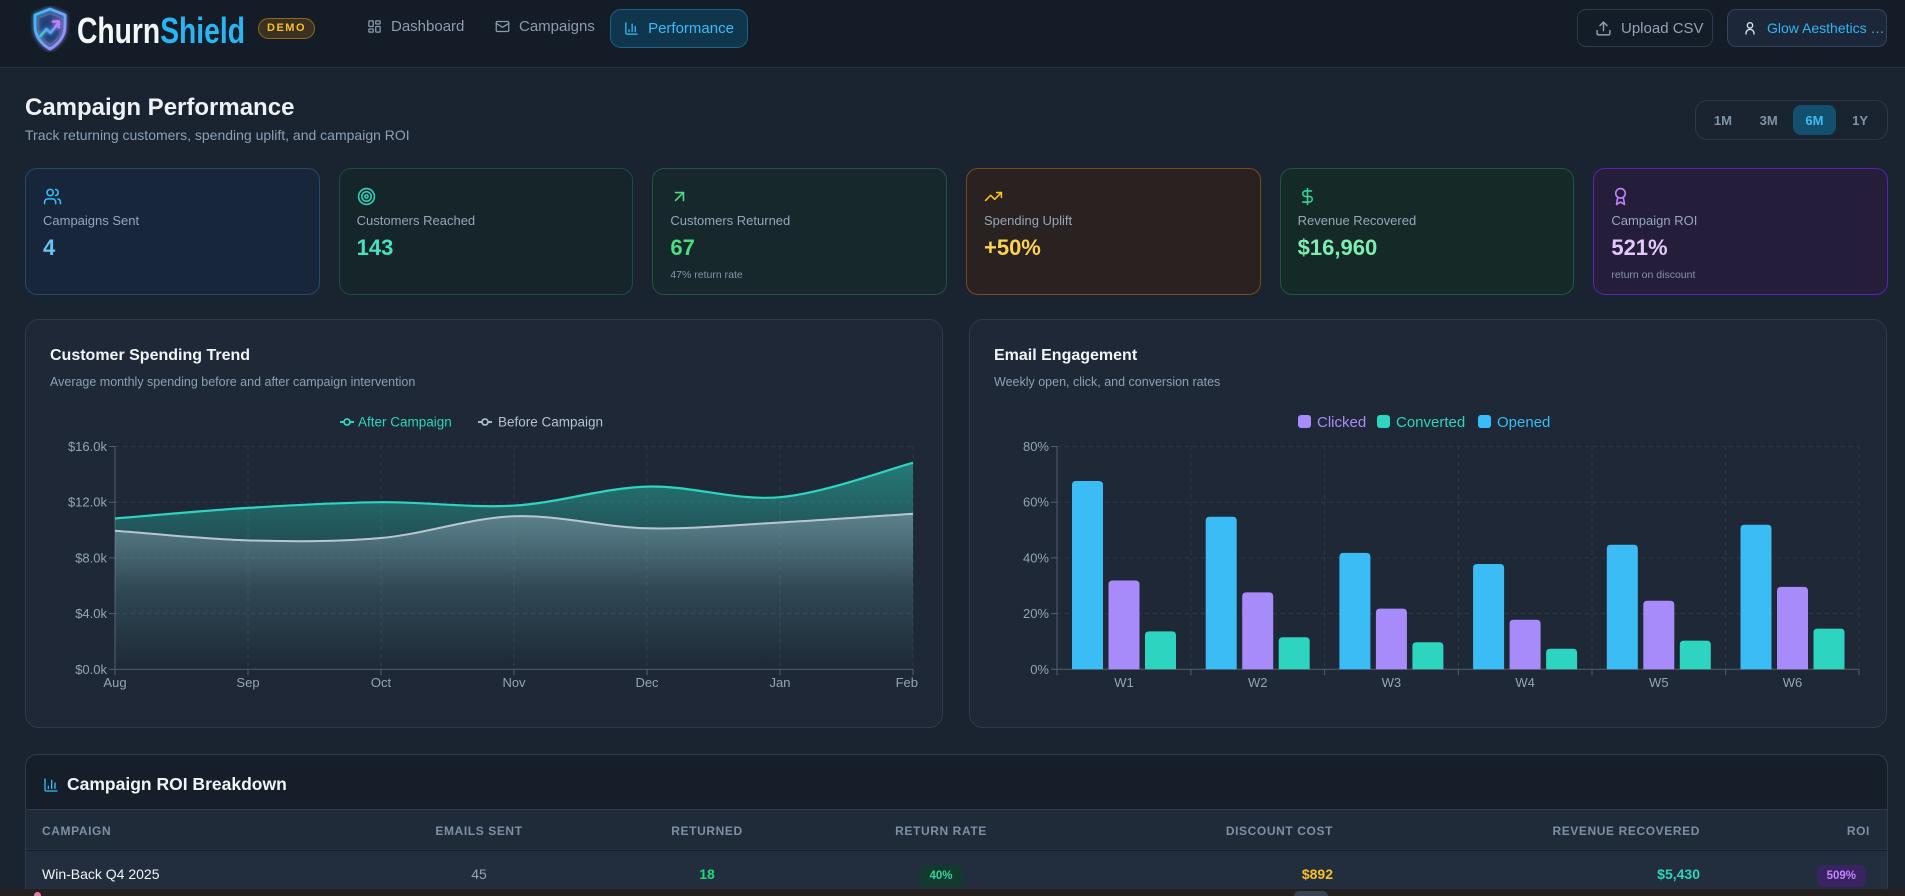 The height and width of the screenshot is (896, 1905). I want to click on svg-text: W3, so click(1392, 682).